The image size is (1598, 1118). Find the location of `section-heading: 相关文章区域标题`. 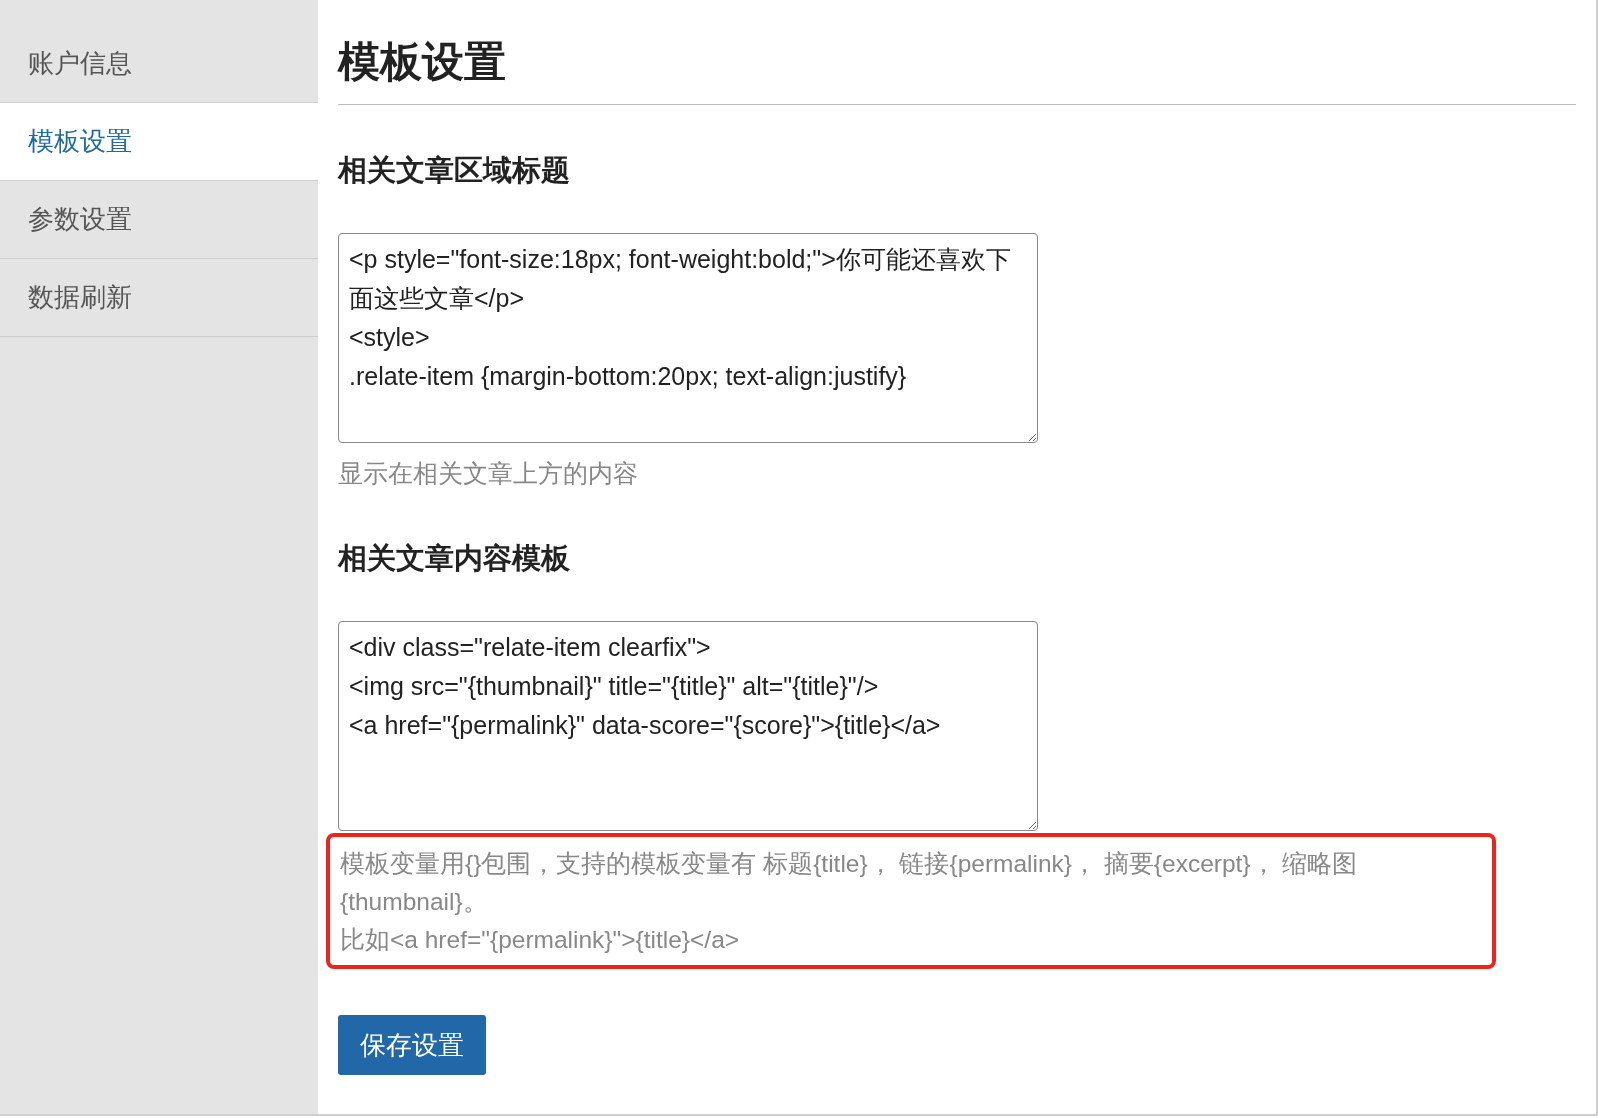

section-heading: 相关文章区域标题 is located at coordinates (454, 170).